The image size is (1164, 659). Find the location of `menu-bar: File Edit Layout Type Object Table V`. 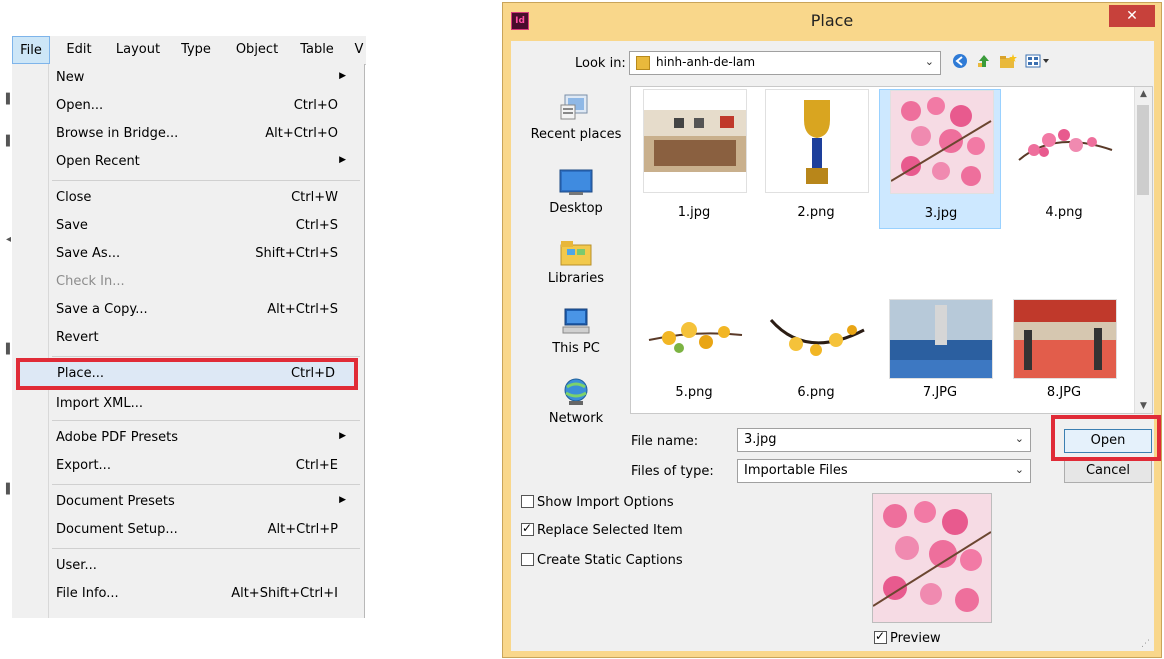

menu-bar: File Edit Layout Type Object Table V is located at coordinates (189, 50).